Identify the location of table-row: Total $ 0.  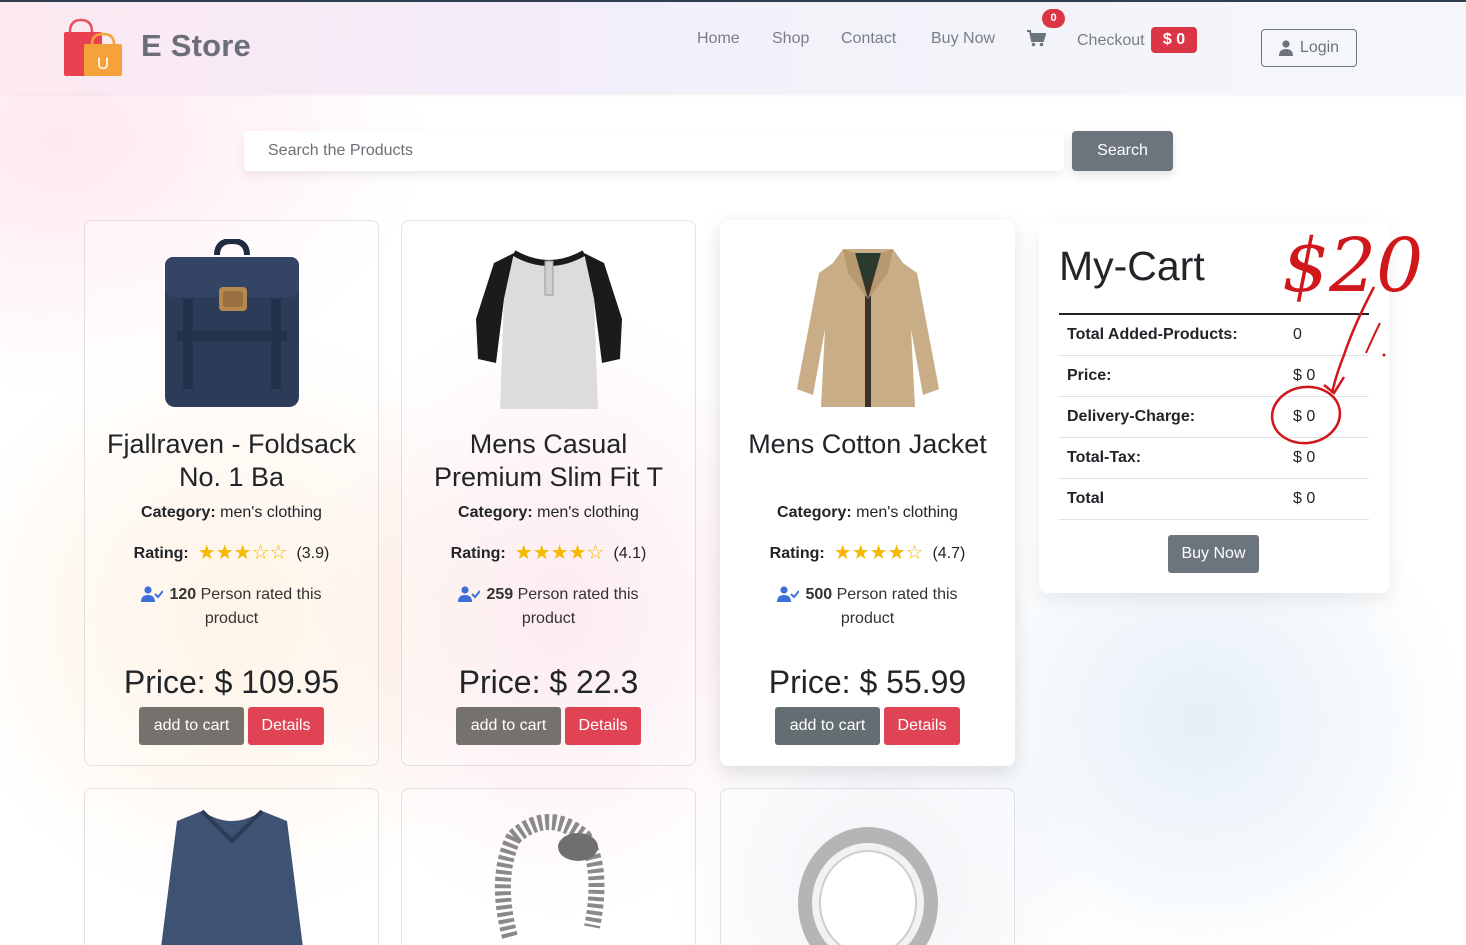
(1214, 499).